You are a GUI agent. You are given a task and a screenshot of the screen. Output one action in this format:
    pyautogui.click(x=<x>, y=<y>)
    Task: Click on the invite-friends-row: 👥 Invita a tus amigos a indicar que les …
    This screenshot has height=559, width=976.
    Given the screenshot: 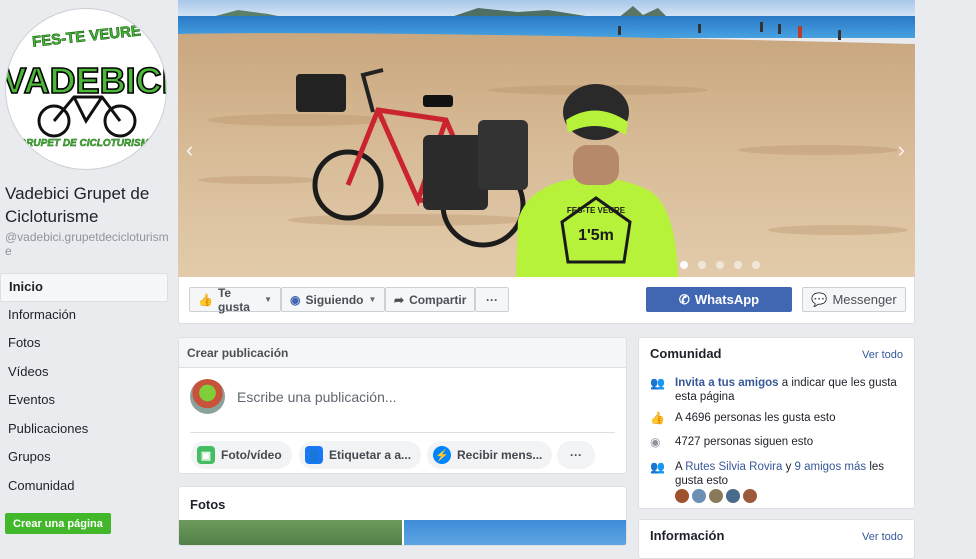 What is the action you would take?
    pyautogui.click(x=773, y=389)
    